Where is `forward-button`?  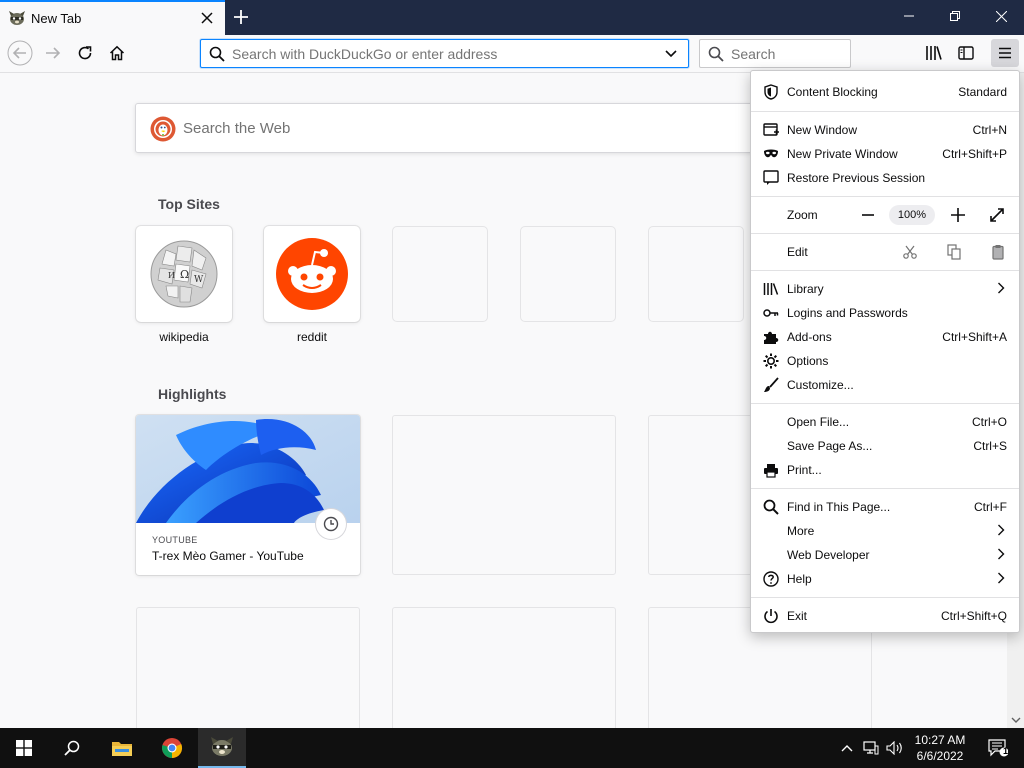
forward-button is located at coordinates (53, 53).